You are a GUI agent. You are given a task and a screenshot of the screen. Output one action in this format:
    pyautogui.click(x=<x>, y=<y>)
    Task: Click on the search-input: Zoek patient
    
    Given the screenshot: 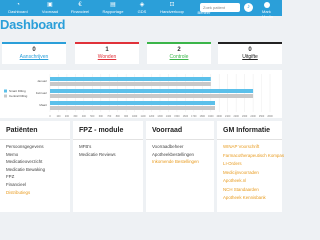 What is the action you would take?
    pyautogui.click(x=220, y=7)
    